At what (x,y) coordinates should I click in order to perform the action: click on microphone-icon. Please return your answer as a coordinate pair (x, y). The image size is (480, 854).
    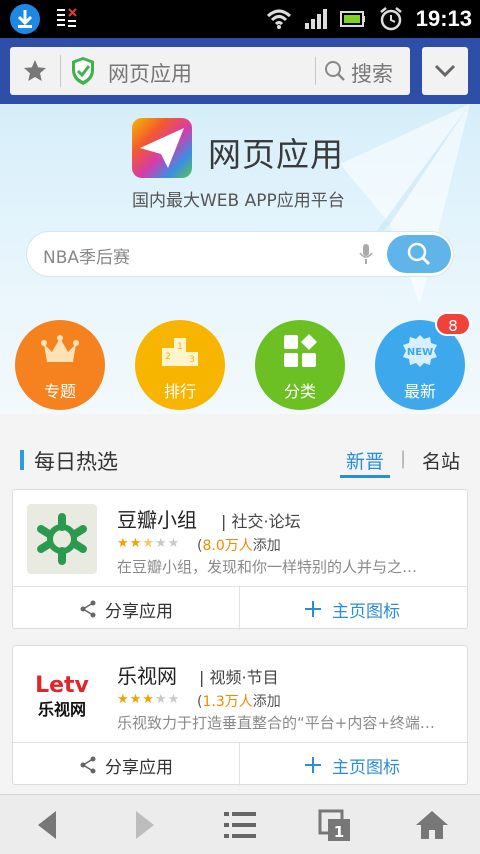
    Looking at the image, I should click on (366, 254).